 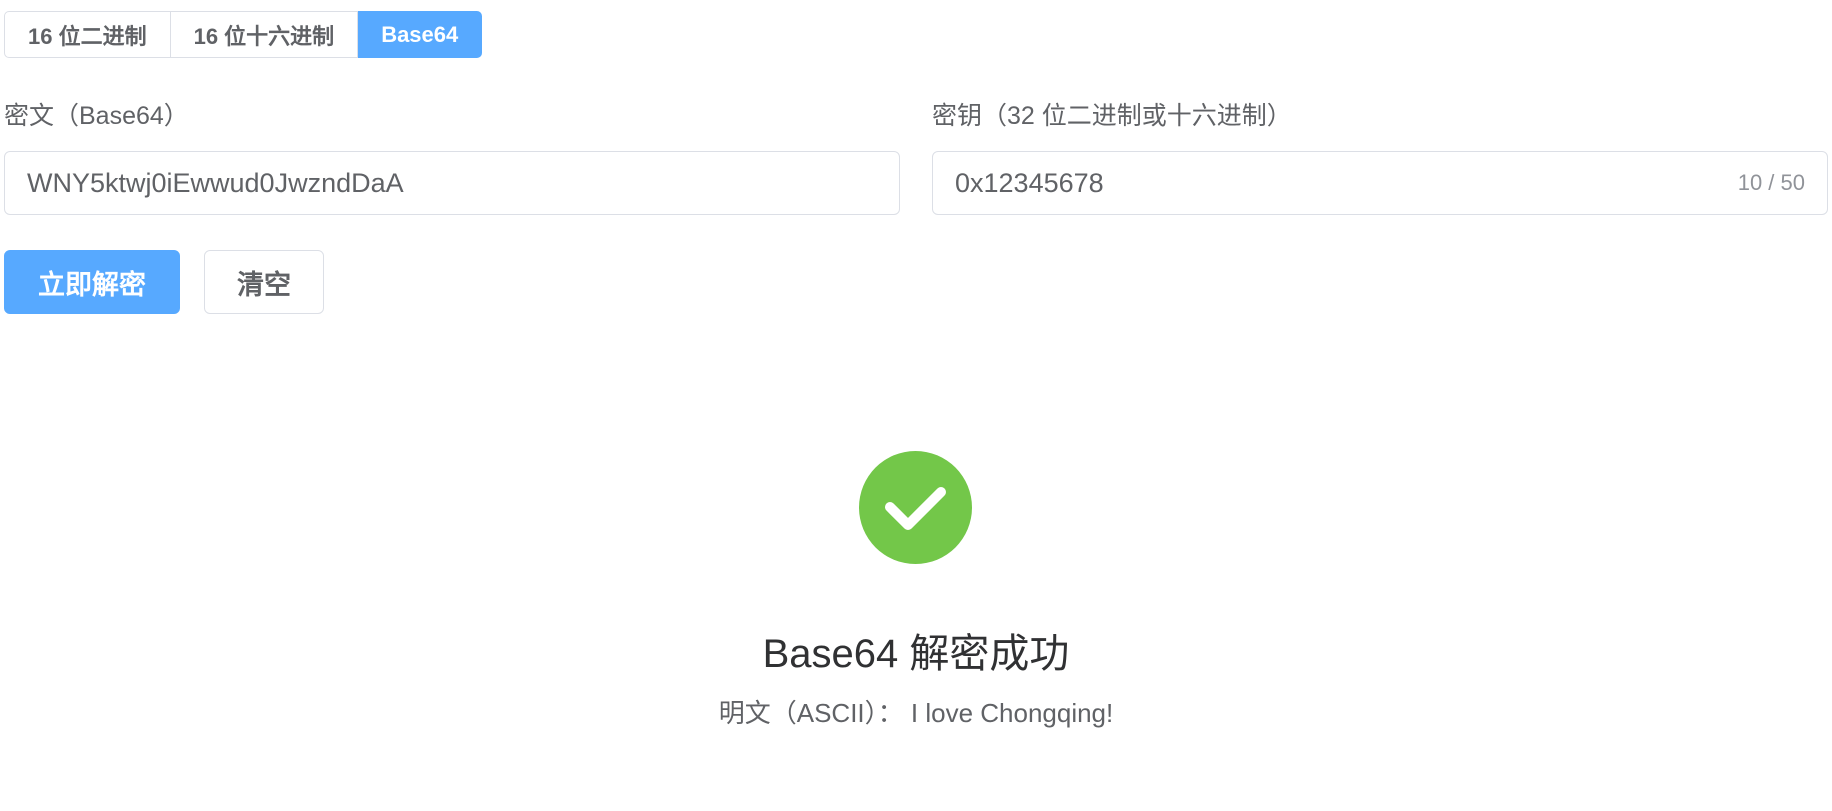 I want to click on success-circle, so click(x=915, y=507).